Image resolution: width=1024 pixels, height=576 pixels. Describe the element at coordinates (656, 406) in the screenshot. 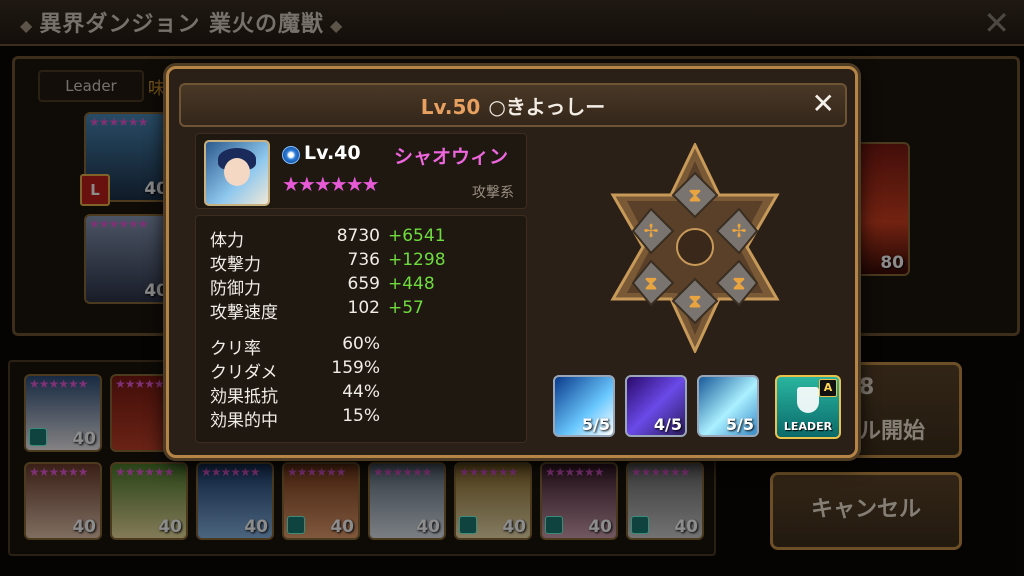

I see `skill-2-icon: 4/5` at that location.